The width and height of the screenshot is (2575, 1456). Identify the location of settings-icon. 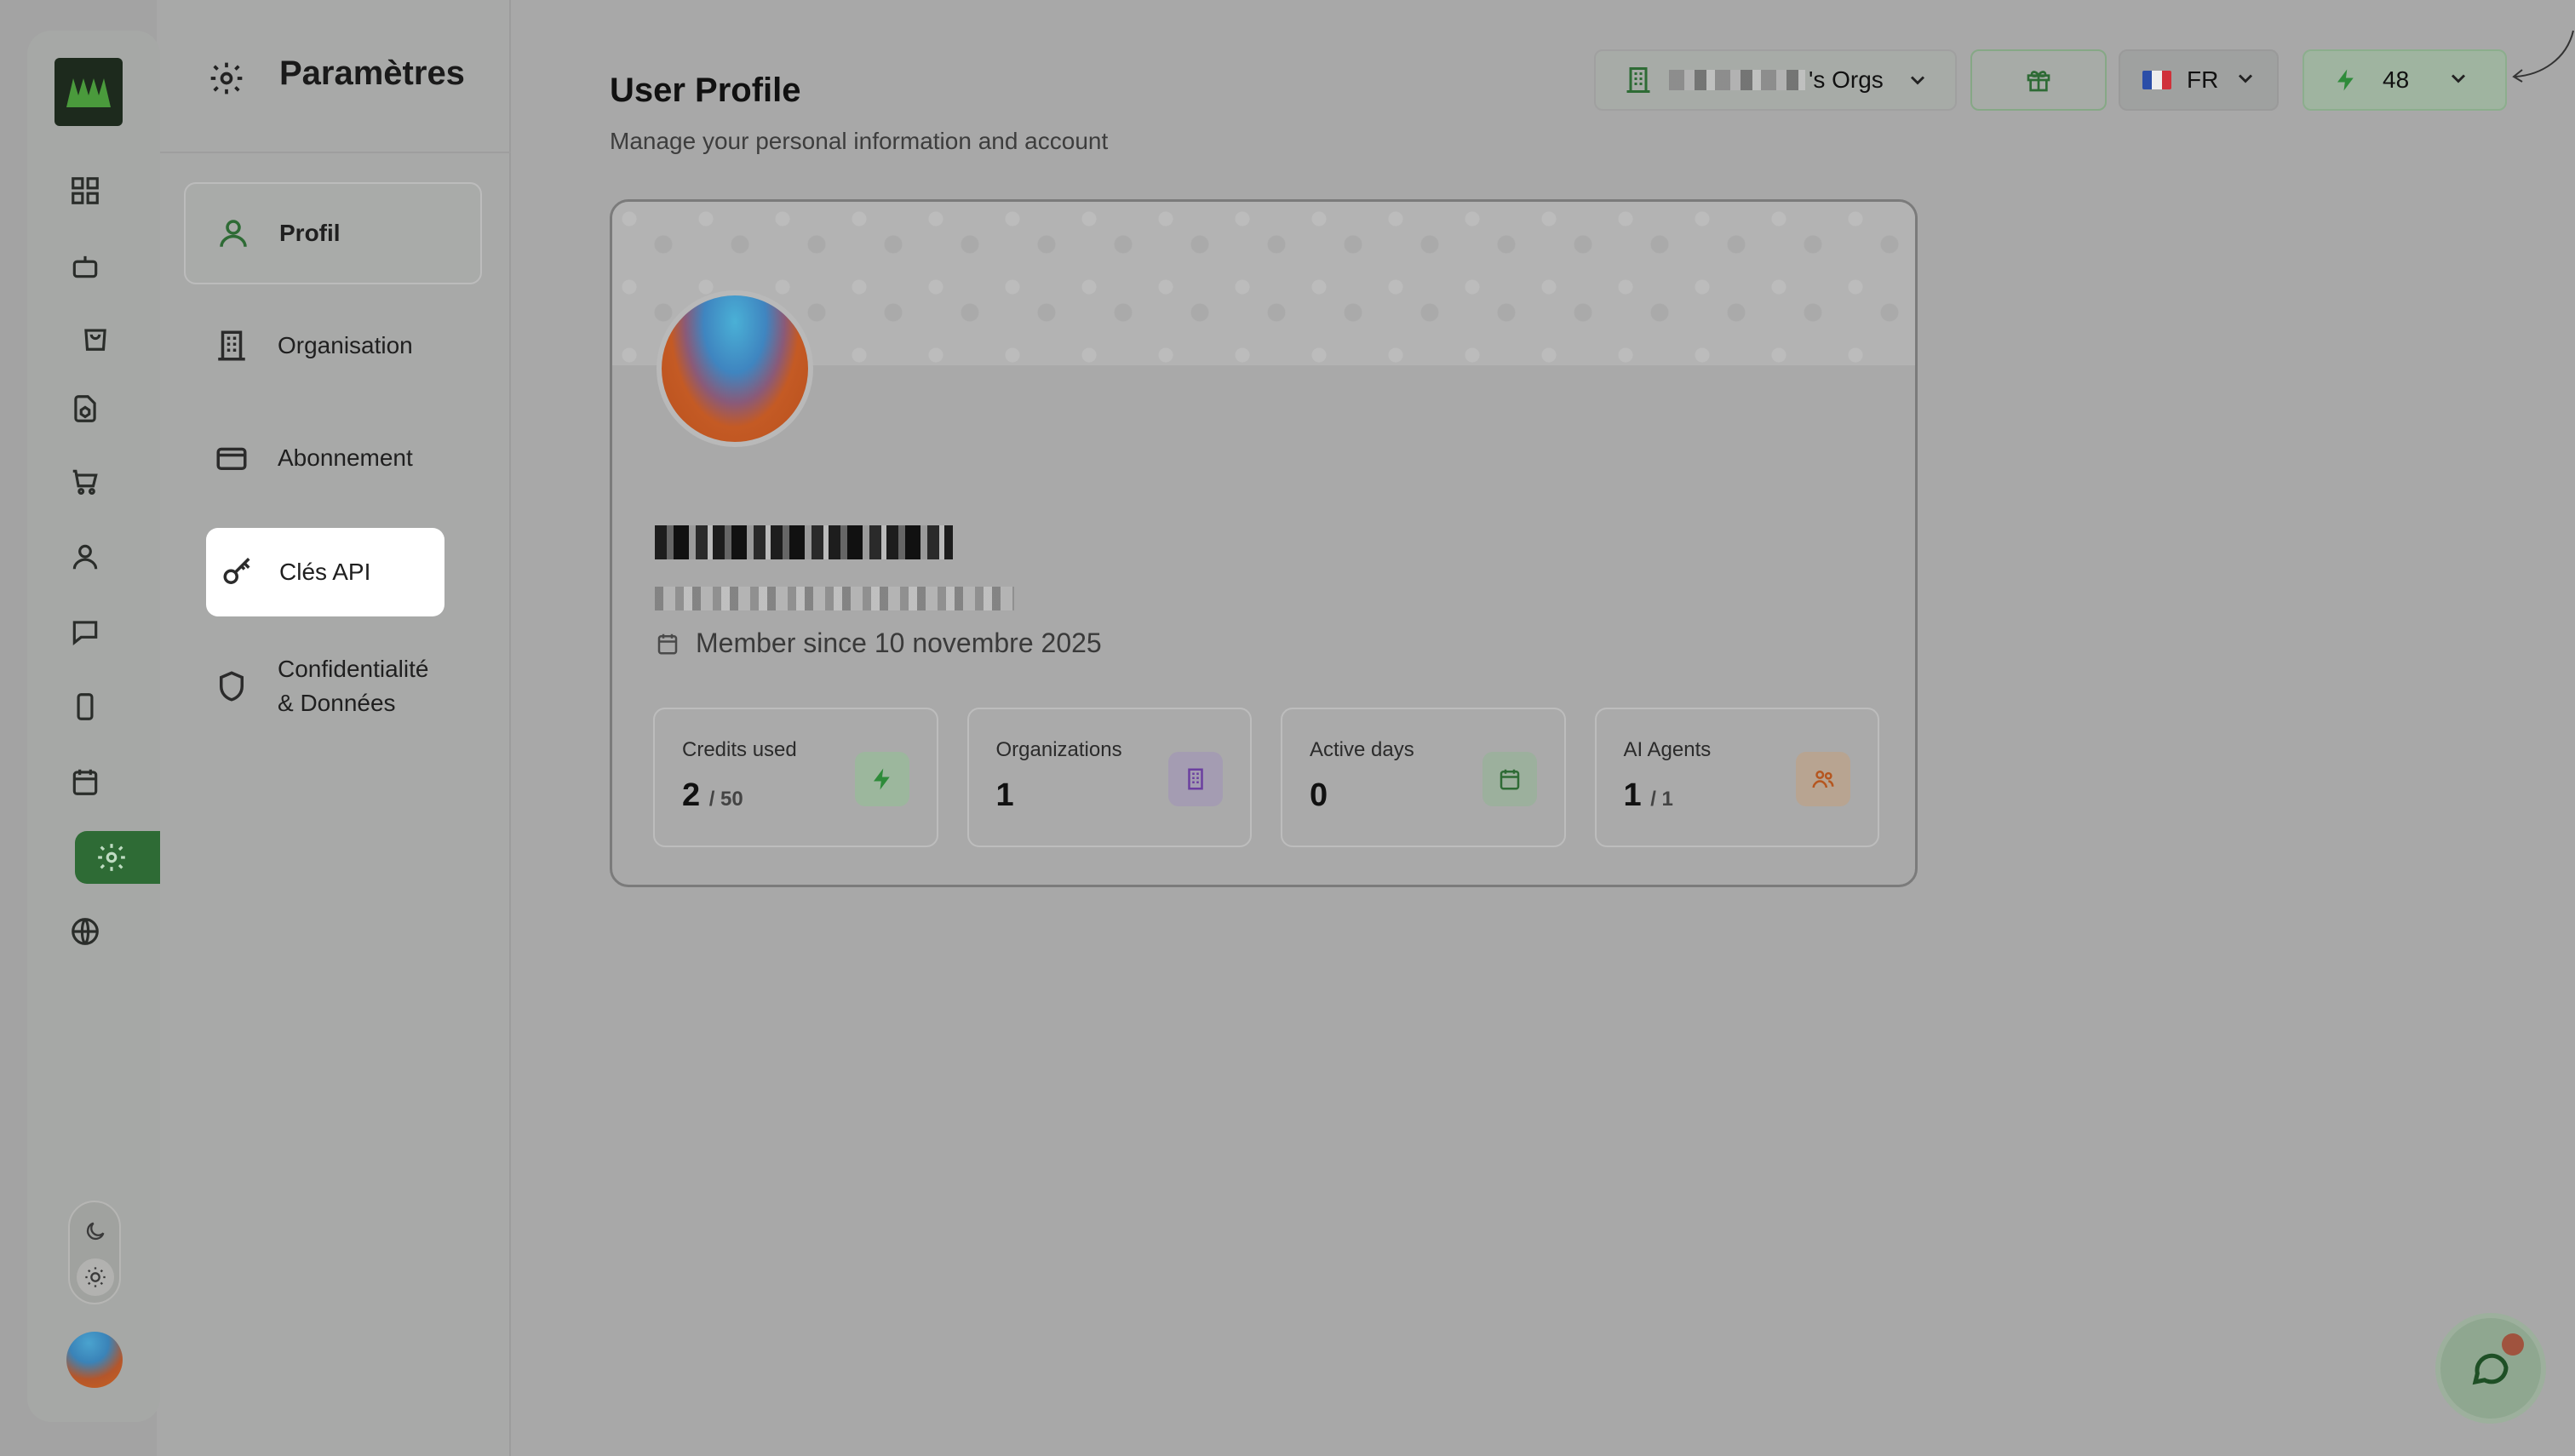
(111, 857).